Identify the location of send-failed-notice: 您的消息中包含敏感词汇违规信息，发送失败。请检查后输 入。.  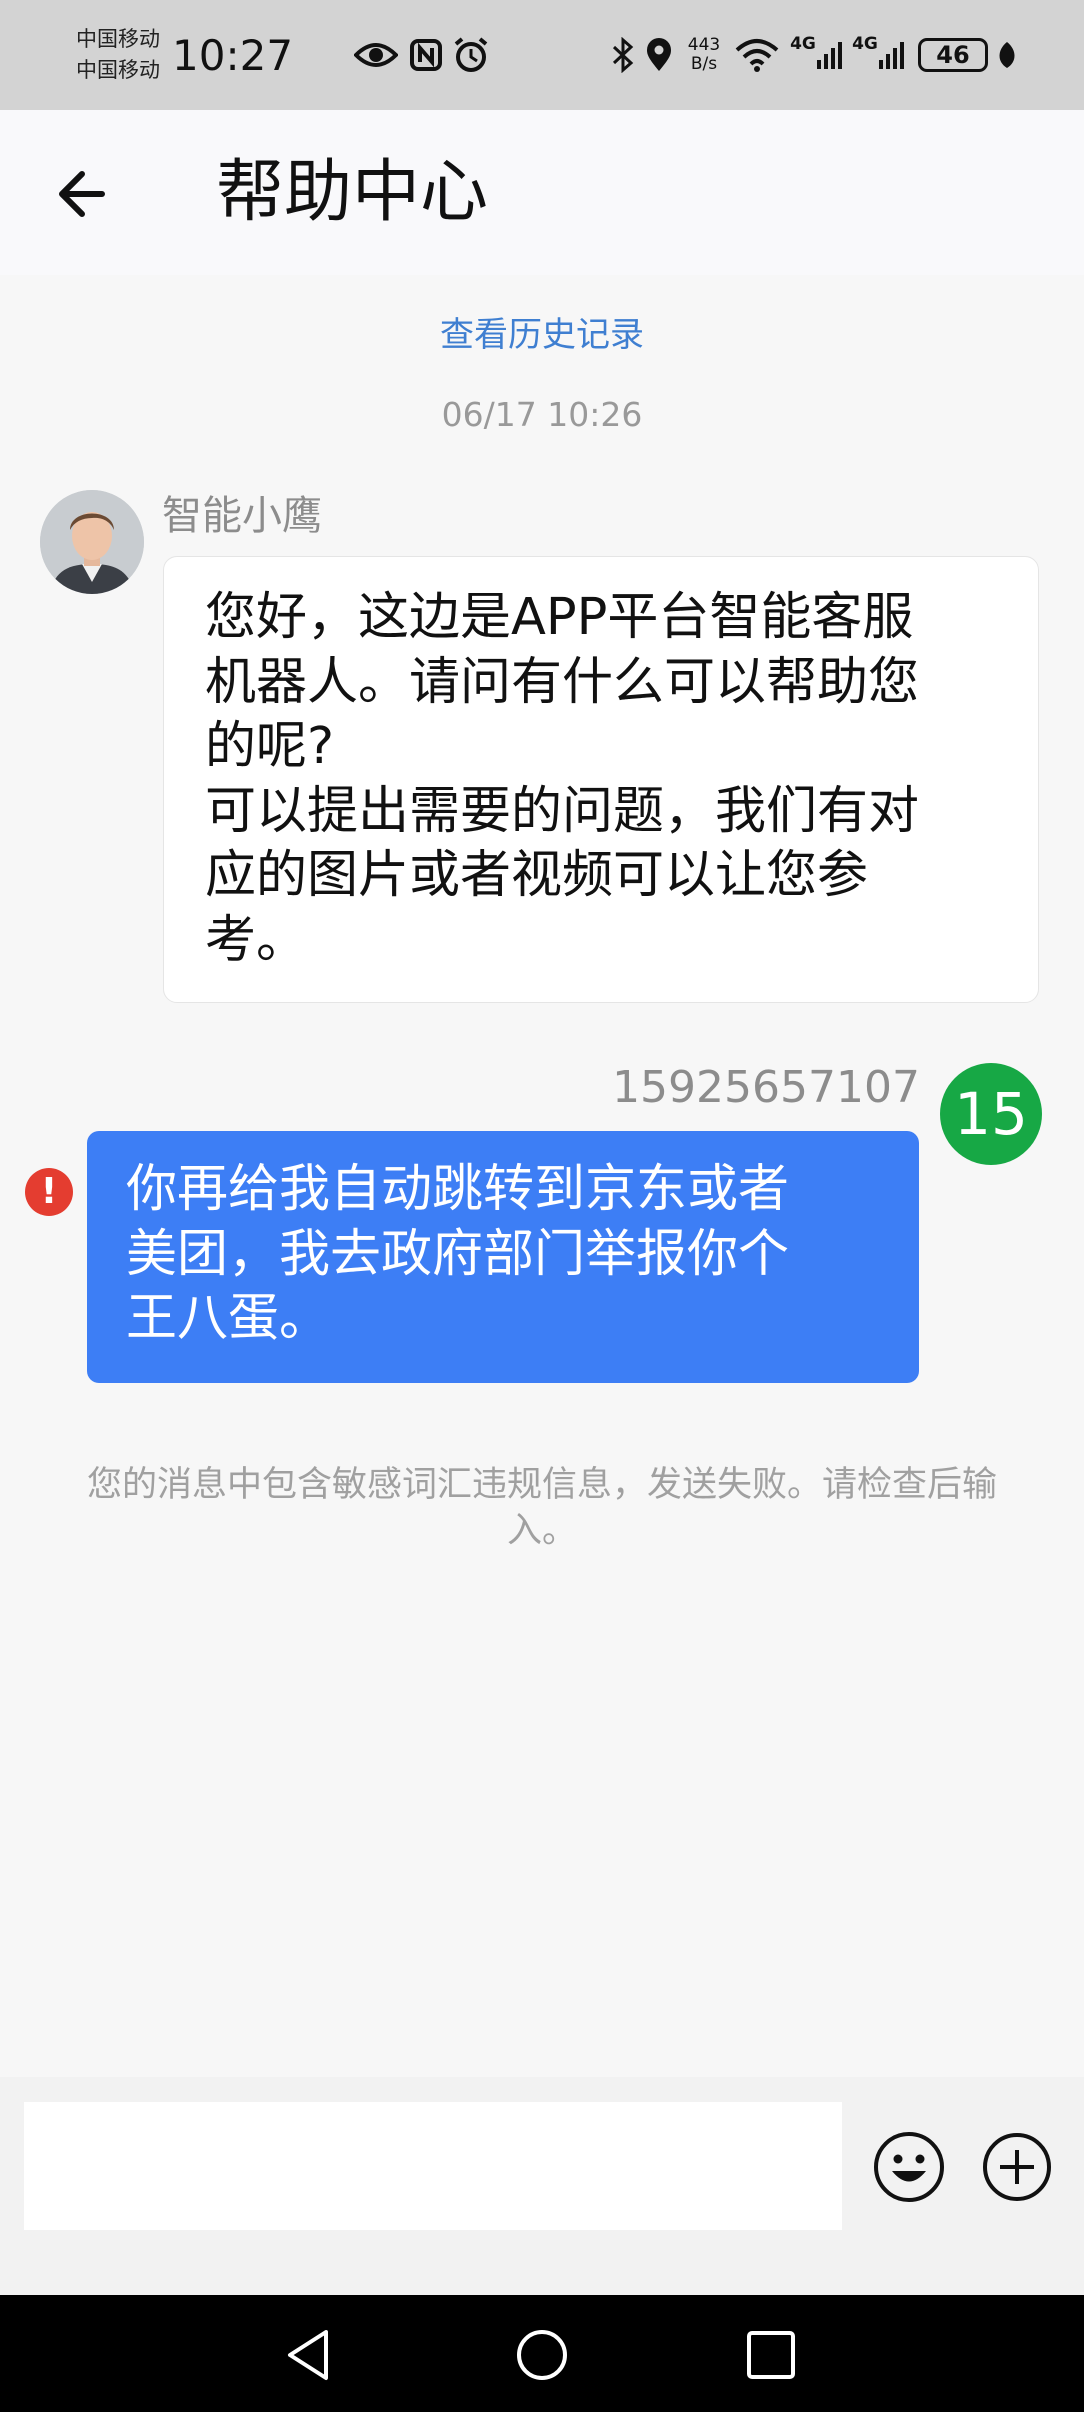
(541, 1508).